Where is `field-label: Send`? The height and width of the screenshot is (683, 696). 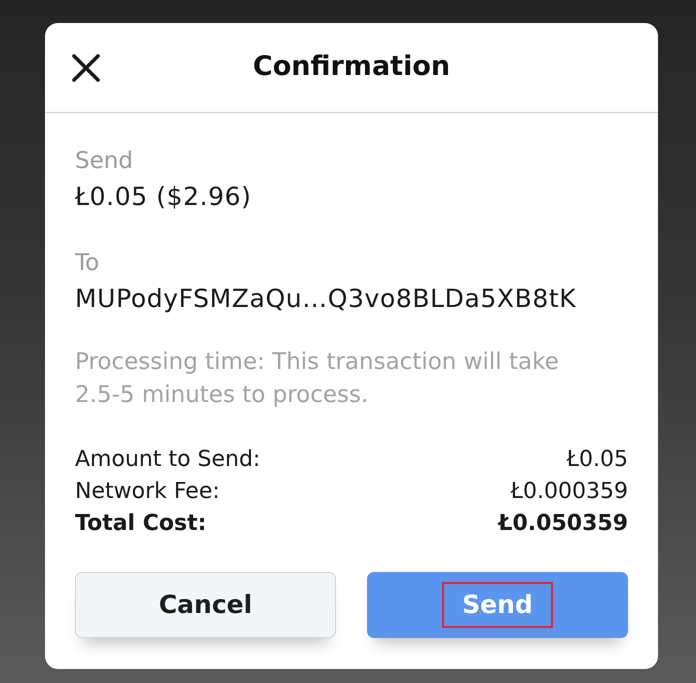 field-label: Send is located at coordinates (104, 161).